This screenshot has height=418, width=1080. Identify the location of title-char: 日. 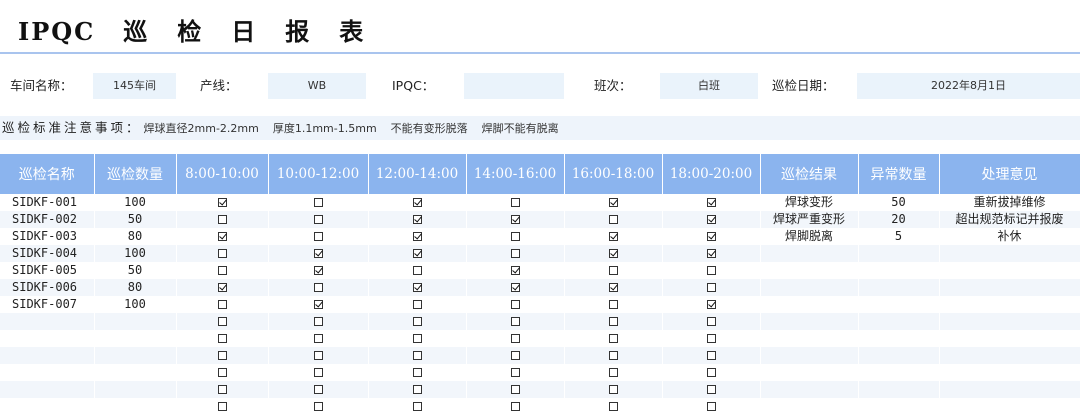
(244, 31).